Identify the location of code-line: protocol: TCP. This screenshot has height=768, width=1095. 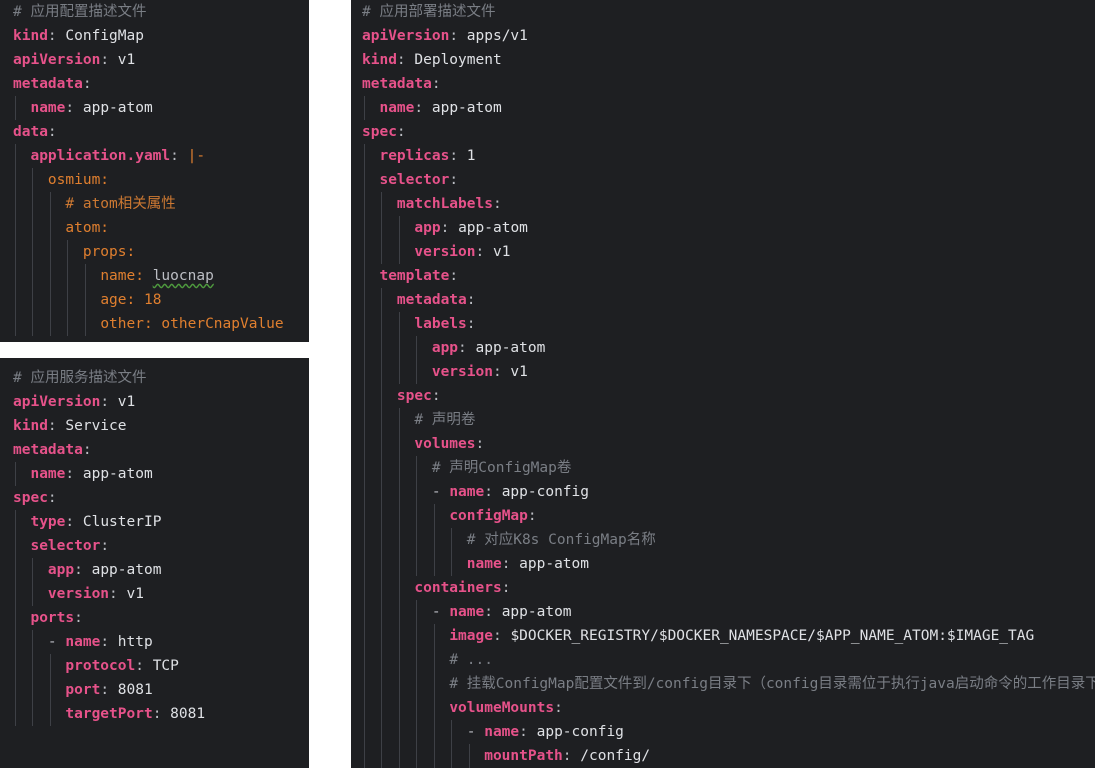
(154, 666).